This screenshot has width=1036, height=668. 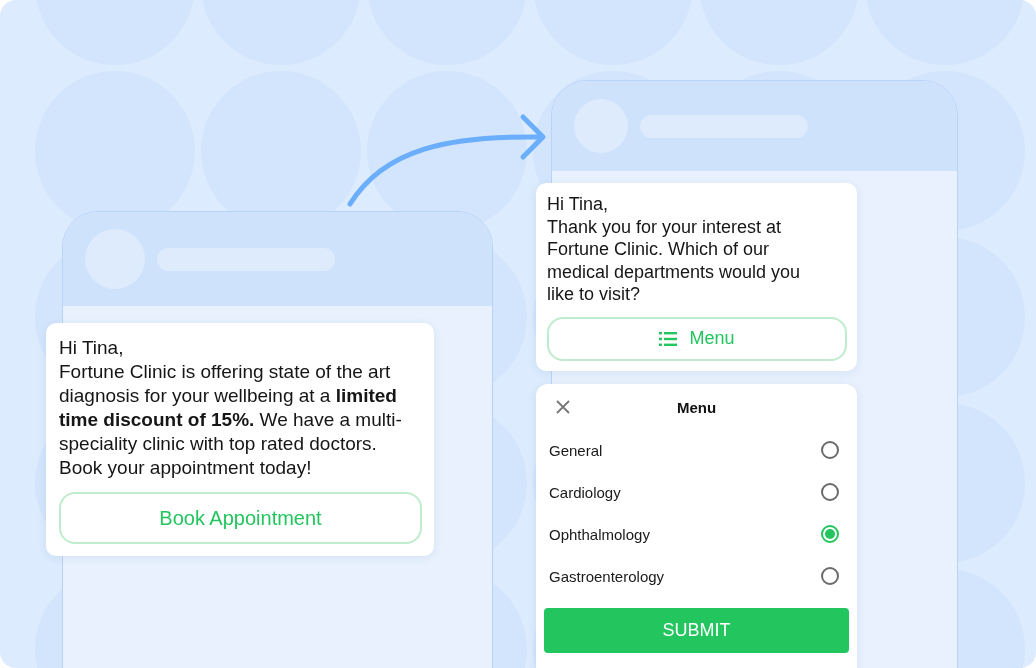 I want to click on book-appointment-button: Book Appointment, so click(x=240, y=518).